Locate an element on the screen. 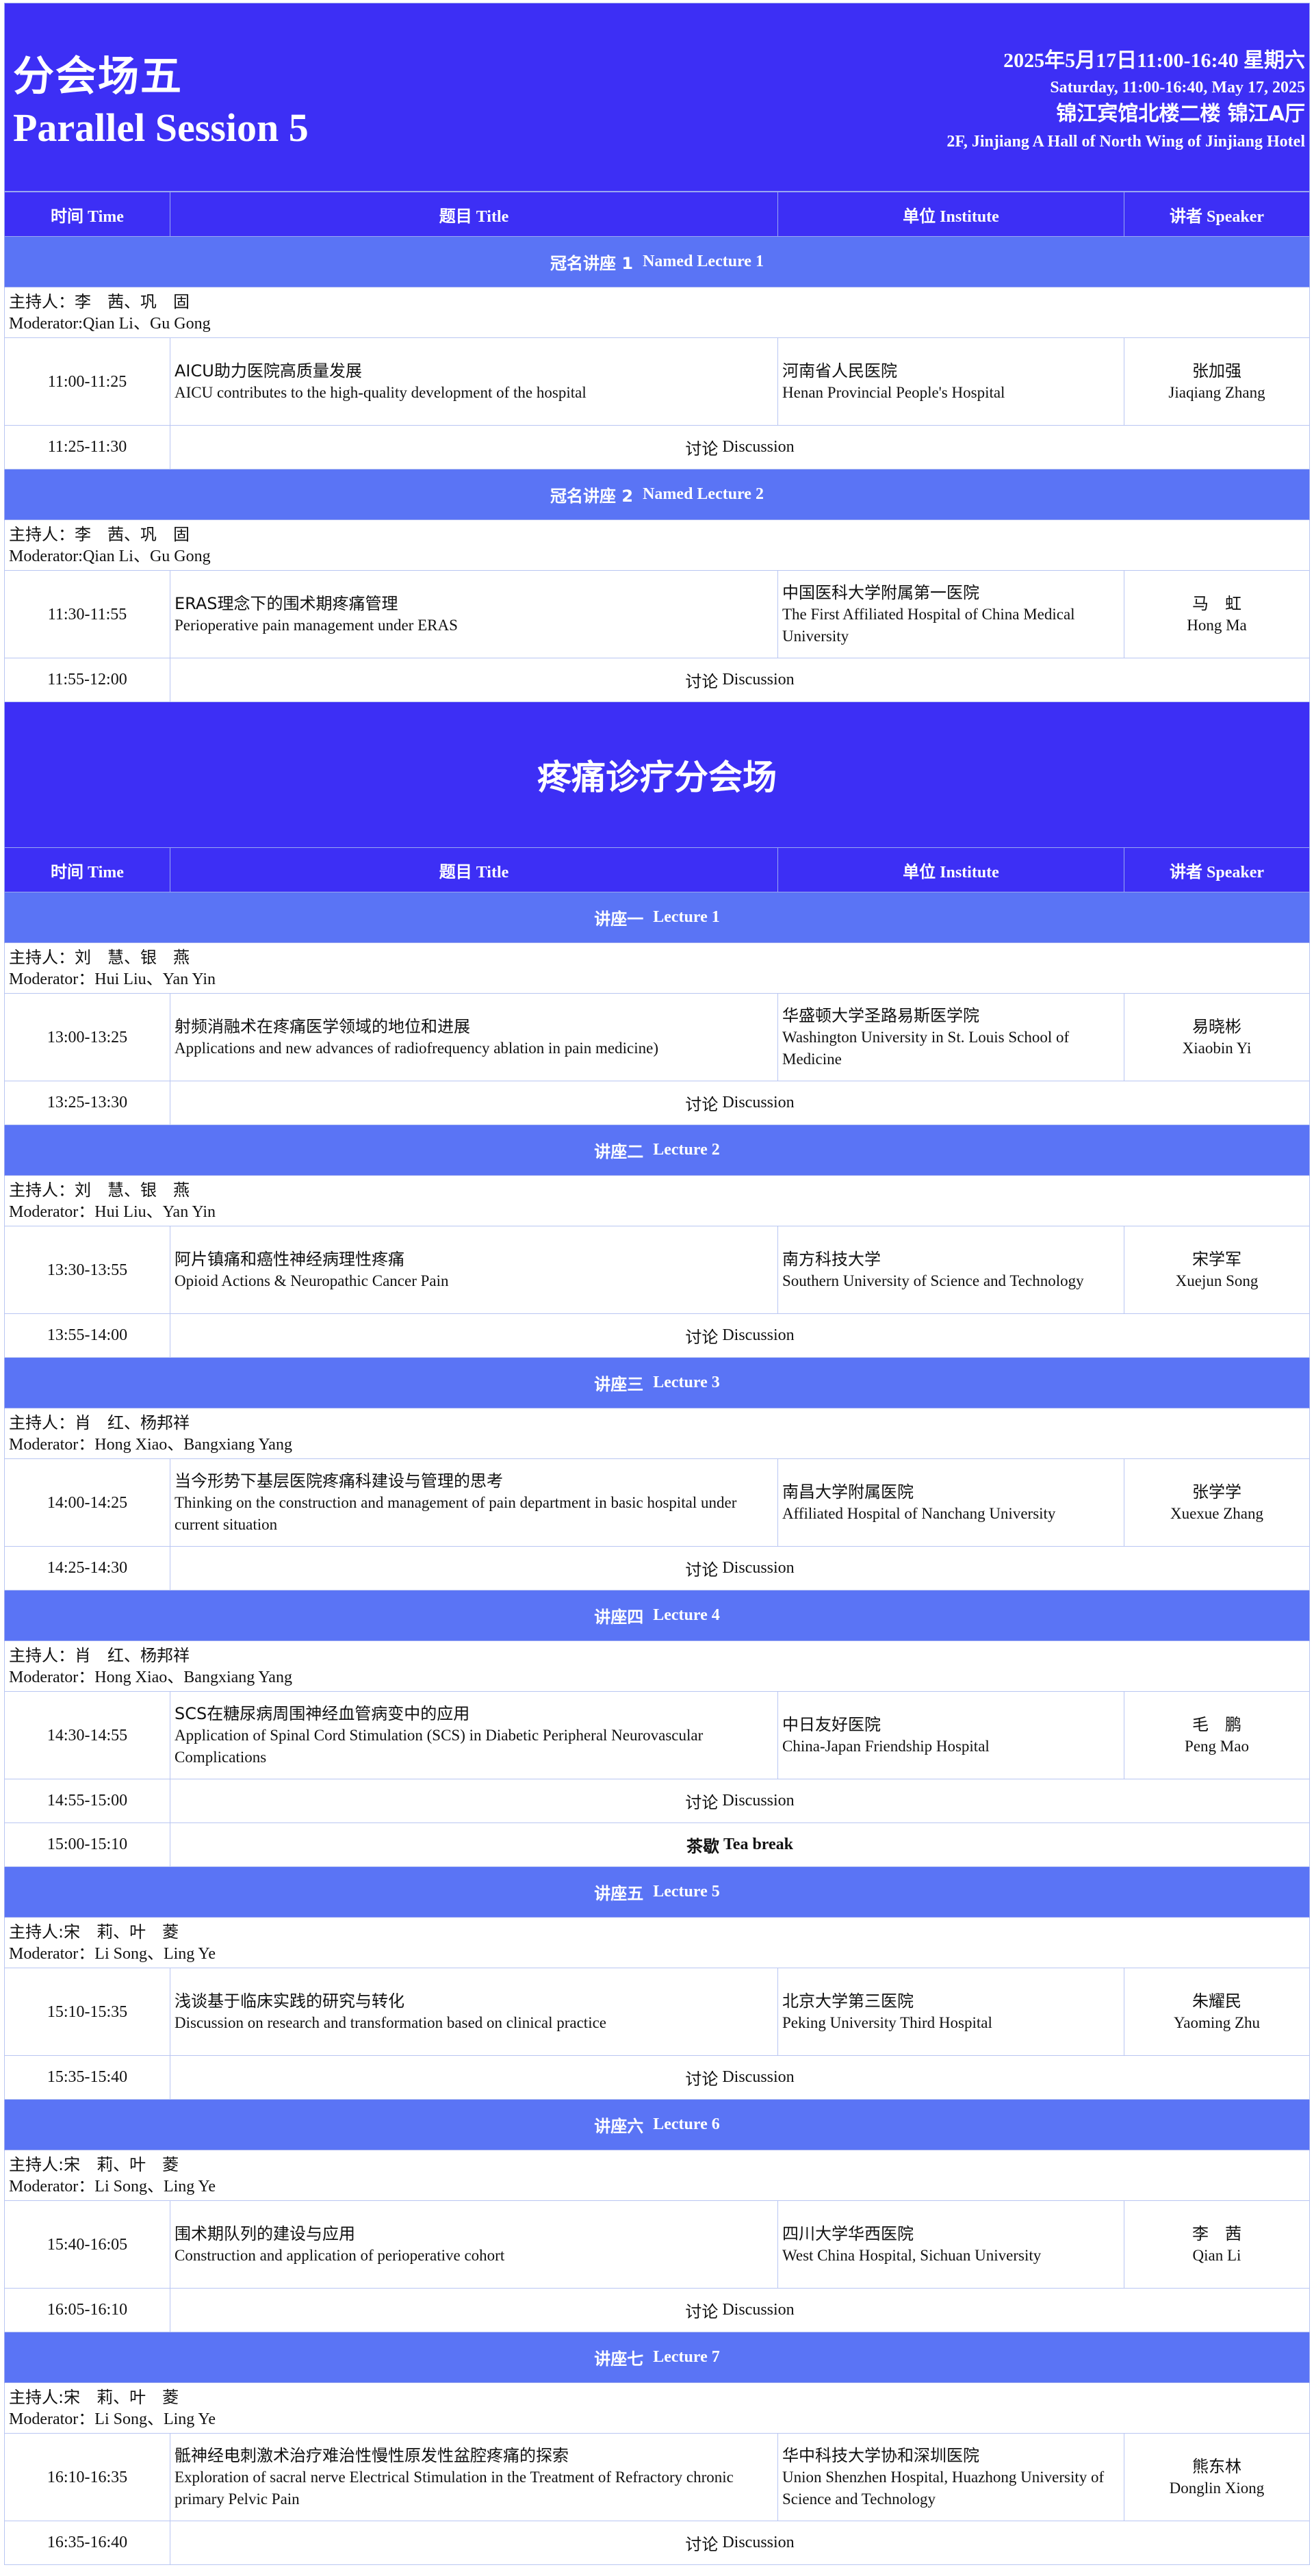  discussion-row: 11:55-12:00 讨论 Discussion is located at coordinates (657, 680).